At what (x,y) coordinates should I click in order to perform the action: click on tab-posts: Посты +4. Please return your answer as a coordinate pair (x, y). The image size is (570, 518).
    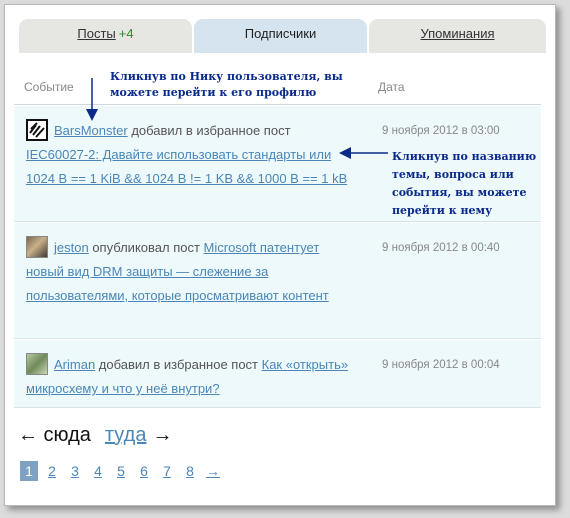
    Looking at the image, I should click on (105, 36).